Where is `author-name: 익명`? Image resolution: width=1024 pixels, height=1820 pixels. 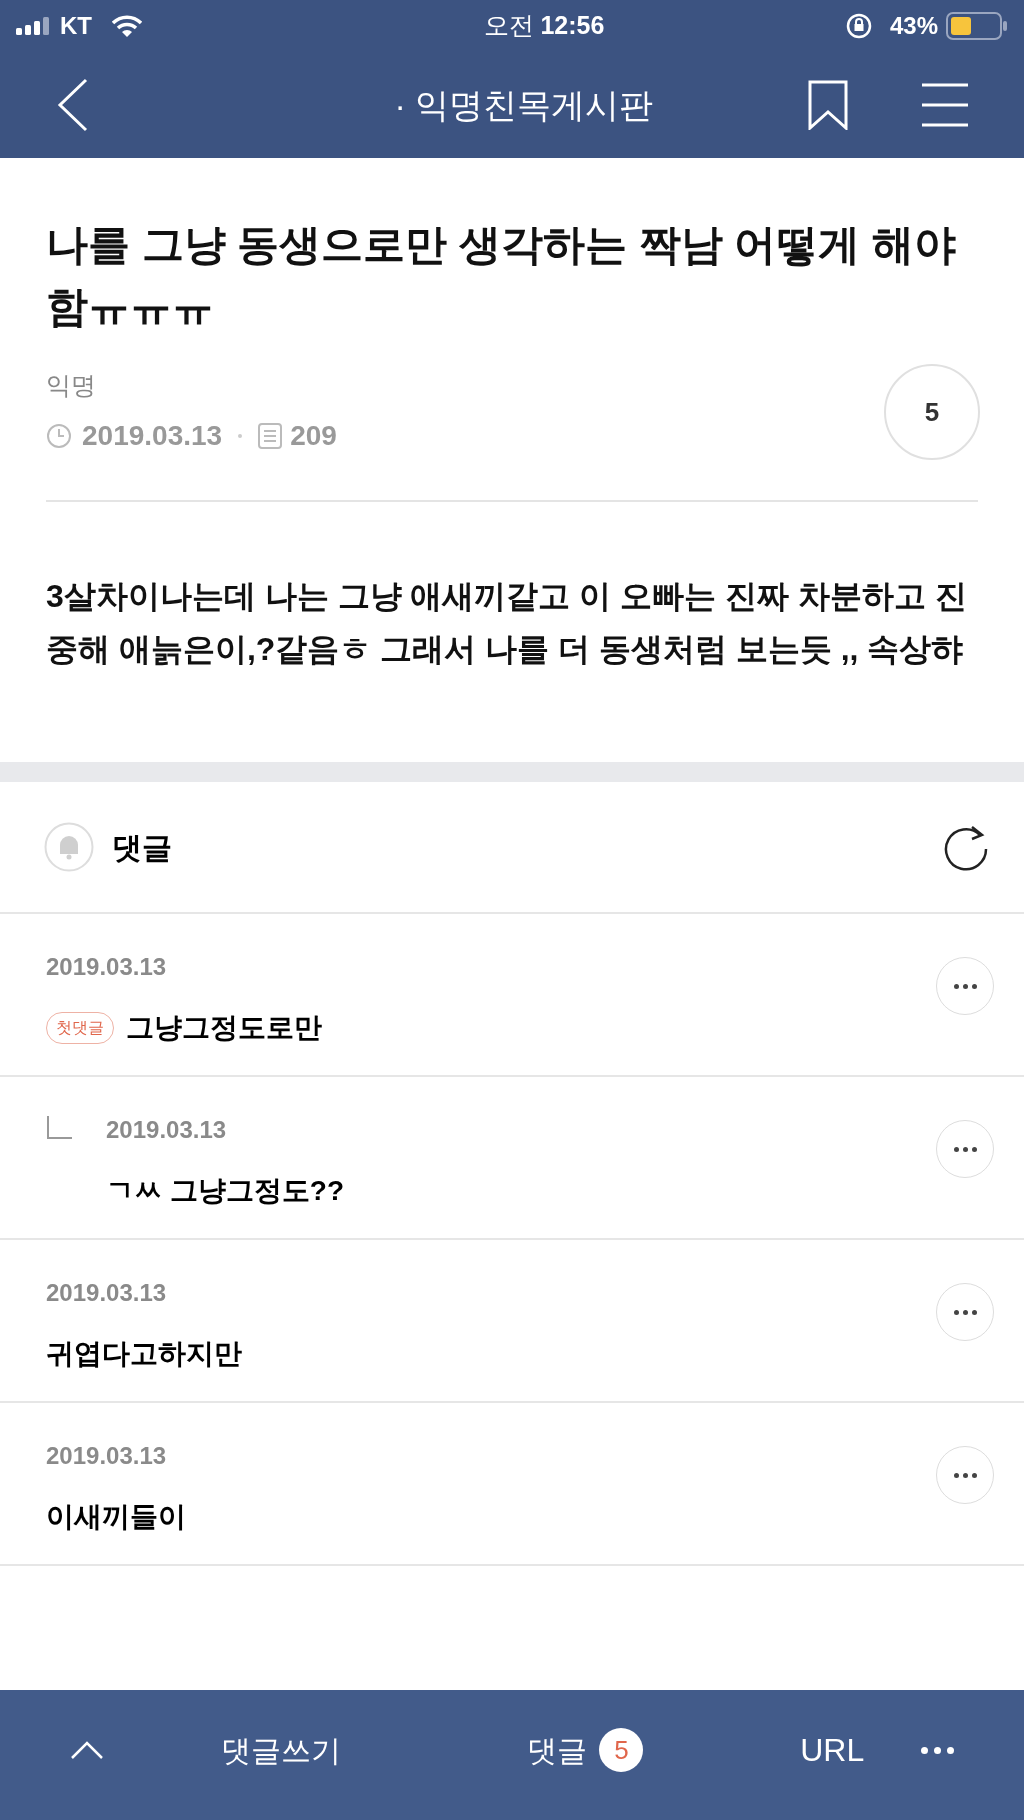 author-name: 익명 is located at coordinates (71, 386).